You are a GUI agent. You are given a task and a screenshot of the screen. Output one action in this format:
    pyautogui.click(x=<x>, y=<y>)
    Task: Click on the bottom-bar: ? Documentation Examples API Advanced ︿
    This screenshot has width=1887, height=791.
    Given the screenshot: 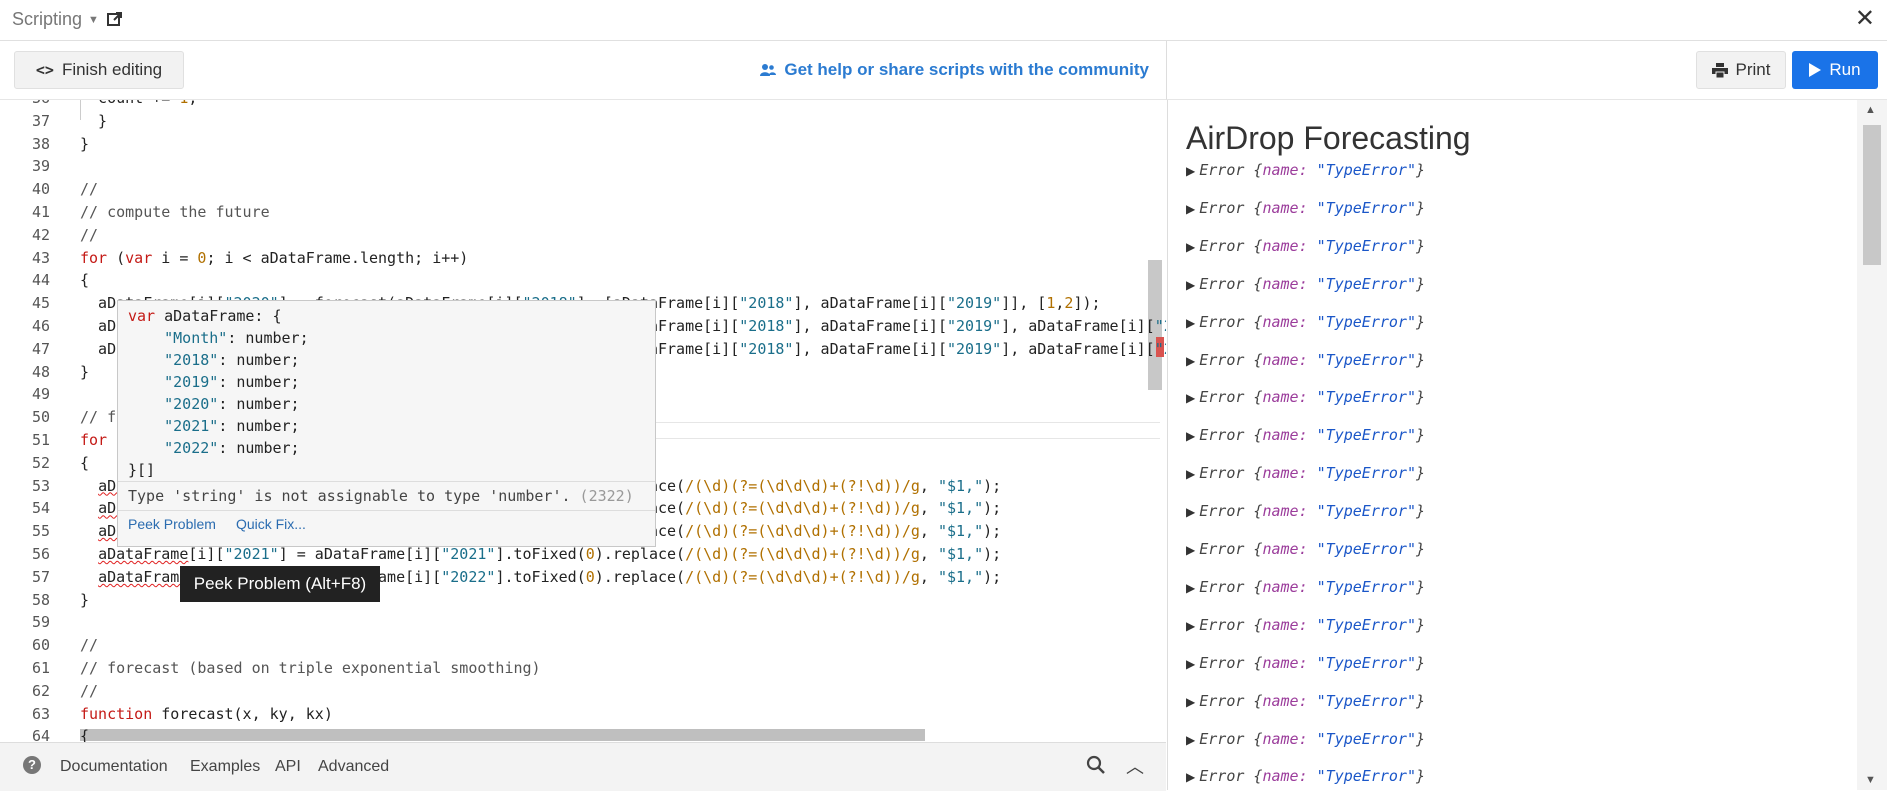 What is the action you would take?
    pyautogui.click(x=583, y=766)
    